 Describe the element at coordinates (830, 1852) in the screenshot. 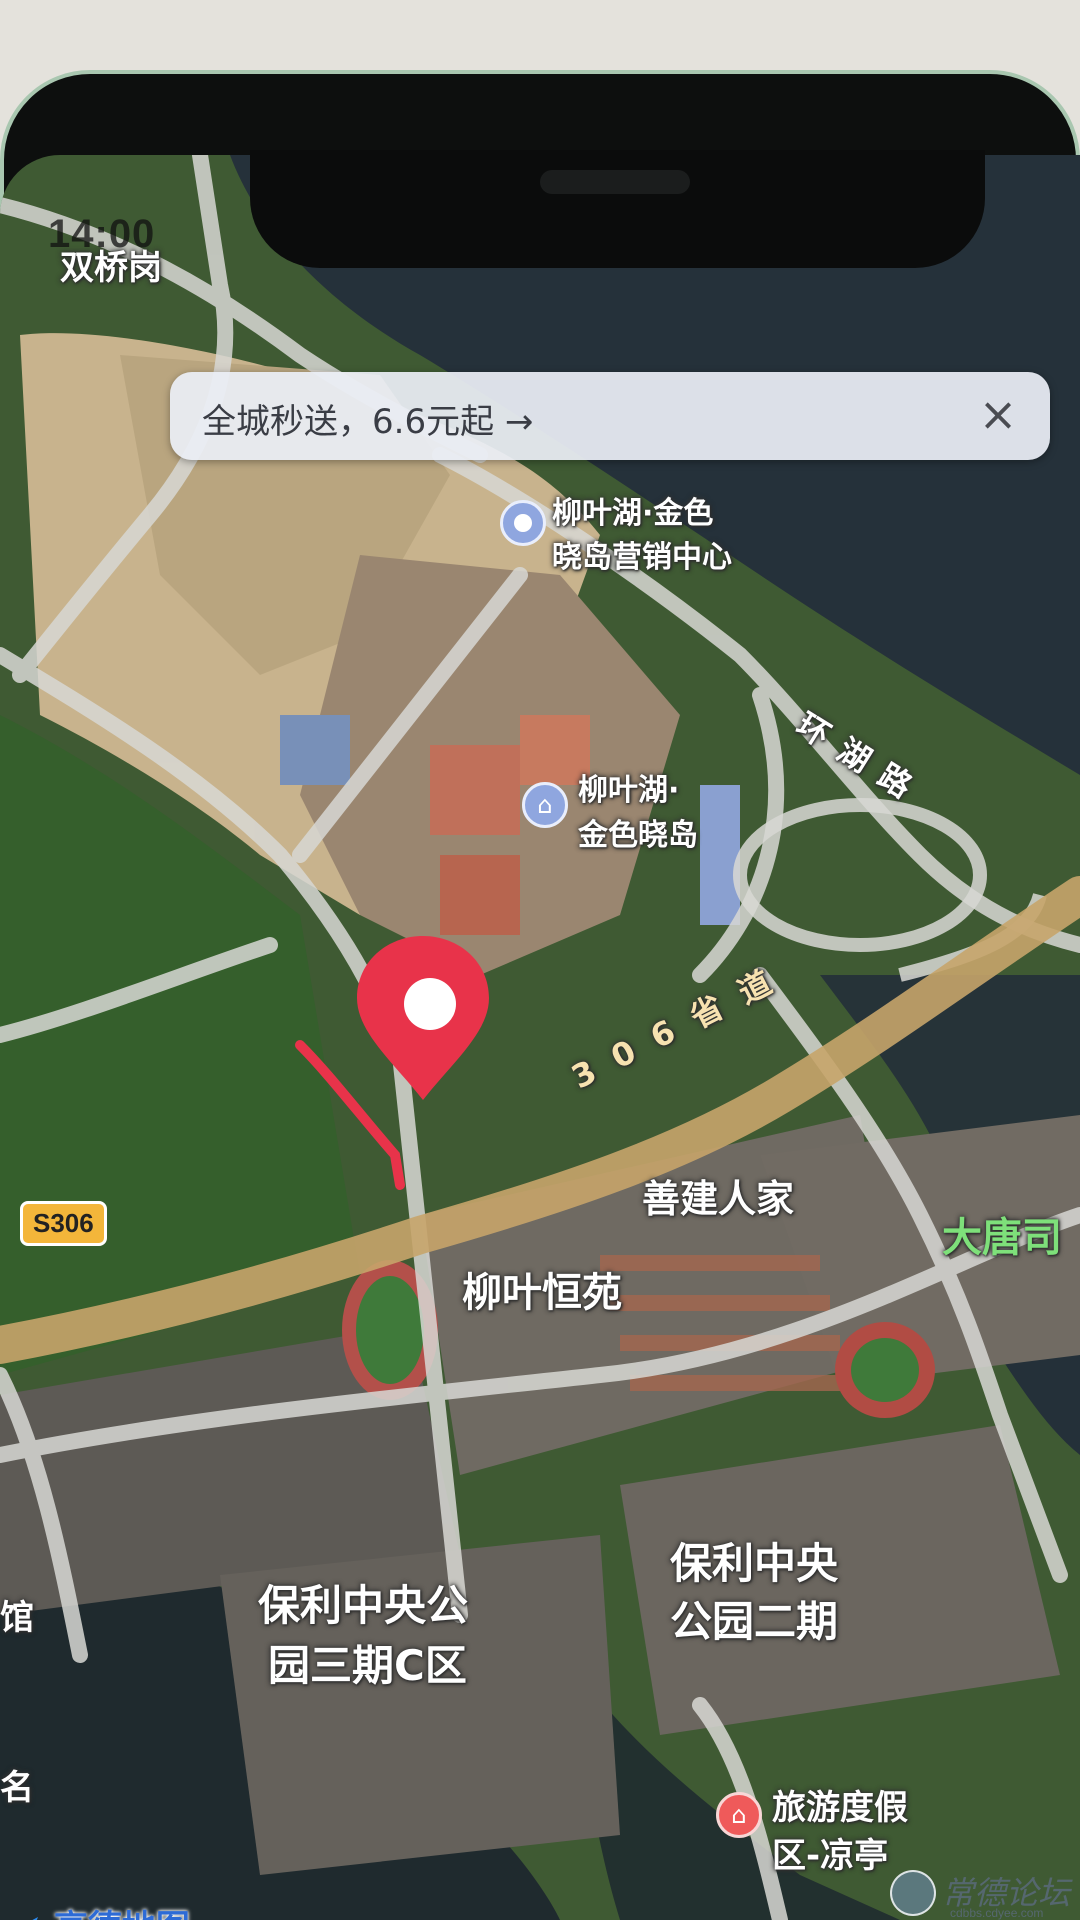

I see `label-resort-2: 区-凉亭` at that location.